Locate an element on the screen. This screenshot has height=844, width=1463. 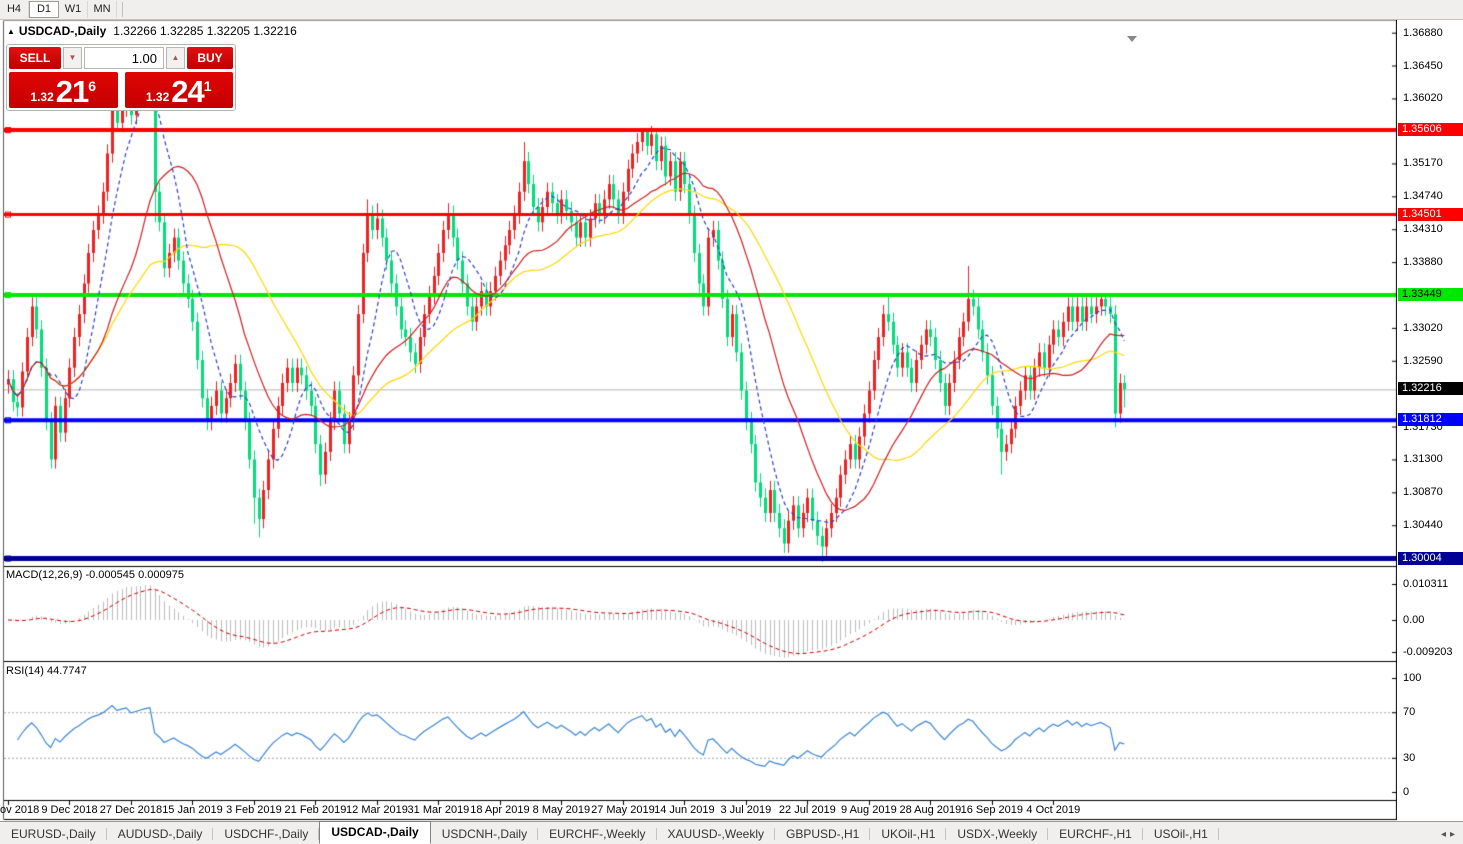
price-axis-tick: 1.31300 is located at coordinates (1423, 459).